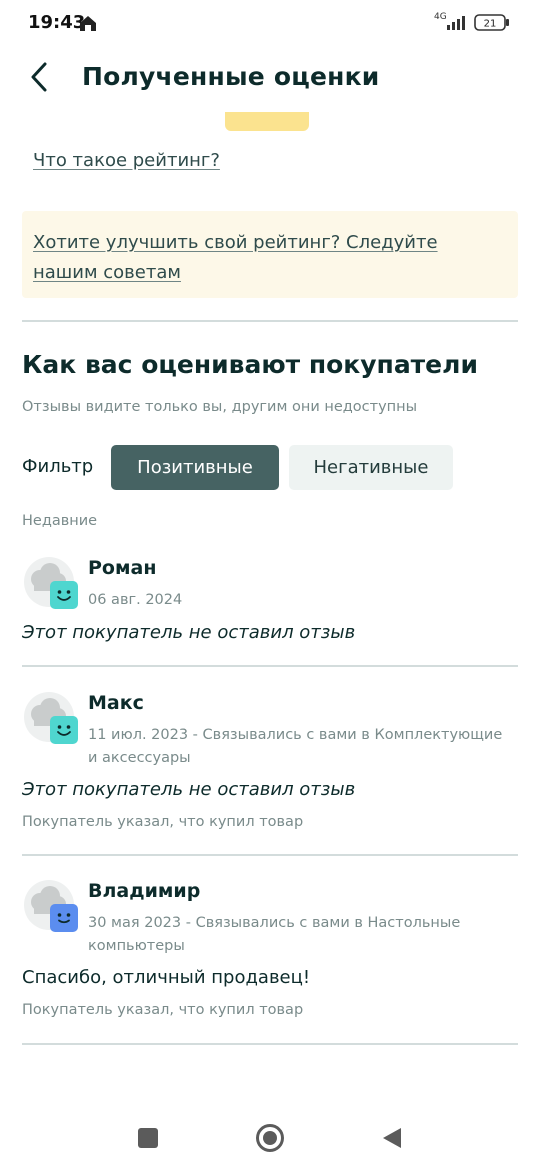 Image resolution: width=540 pixels, height=1170 pixels. Describe the element at coordinates (122, 568) in the screenshot. I see `reviewer-name: Роман` at that location.